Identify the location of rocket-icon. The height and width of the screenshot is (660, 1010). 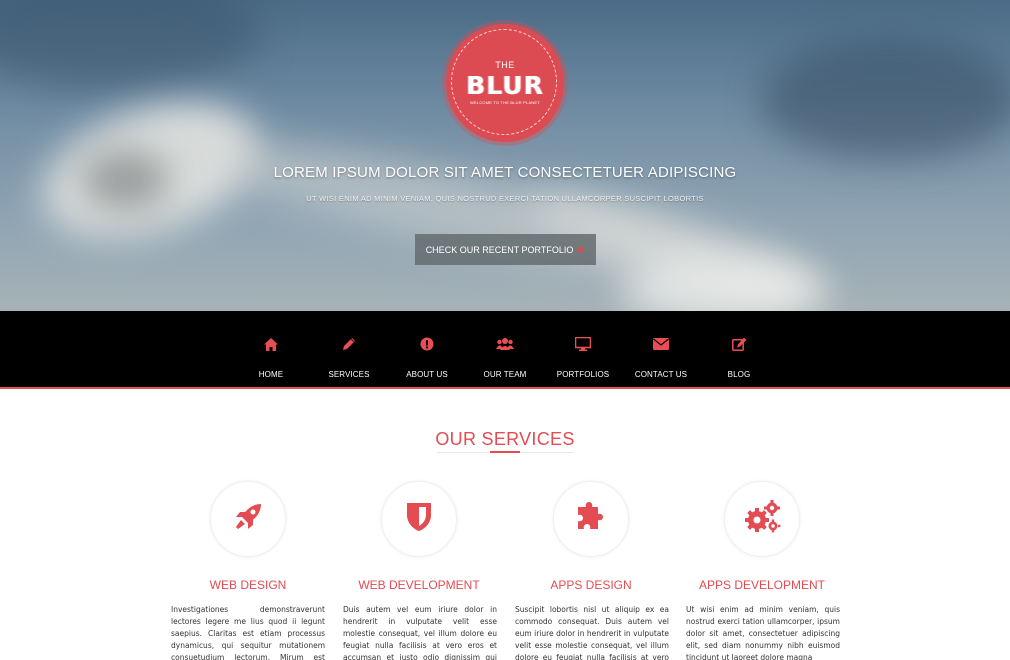
(248, 519).